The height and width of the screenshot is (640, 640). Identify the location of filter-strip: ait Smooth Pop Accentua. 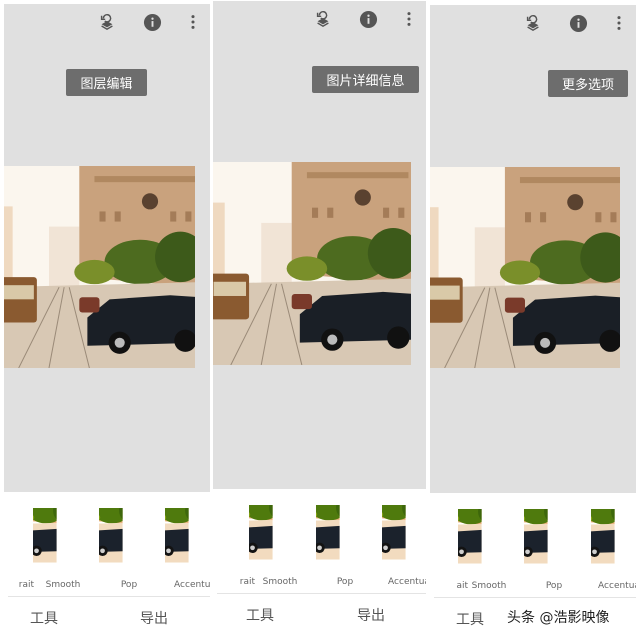
(533, 554).